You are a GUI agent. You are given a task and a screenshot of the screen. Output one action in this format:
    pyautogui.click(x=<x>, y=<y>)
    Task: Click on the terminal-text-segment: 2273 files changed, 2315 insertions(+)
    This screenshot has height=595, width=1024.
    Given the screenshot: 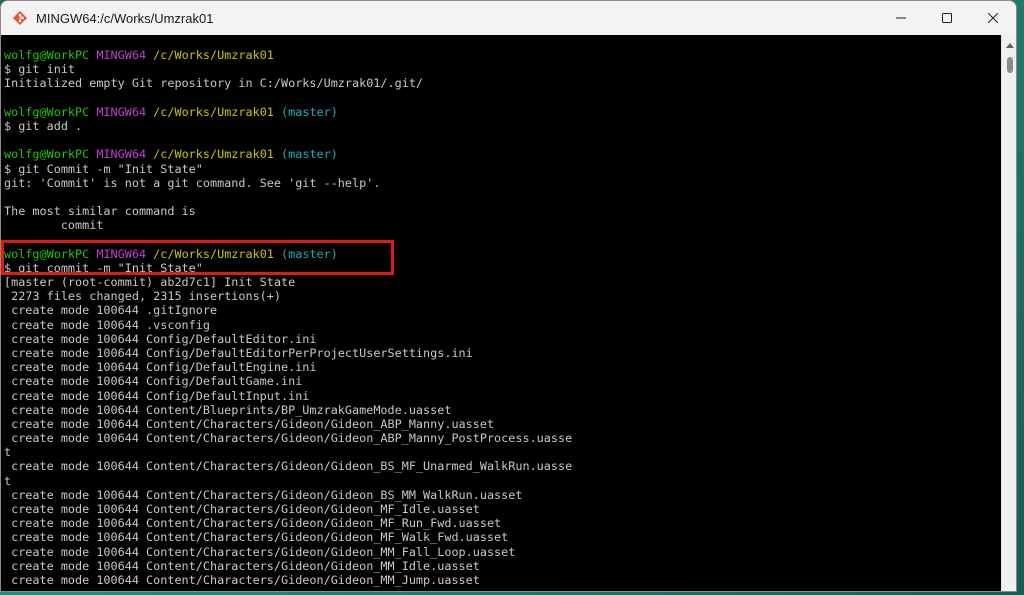 What is the action you would take?
    pyautogui.click(x=142, y=296)
    